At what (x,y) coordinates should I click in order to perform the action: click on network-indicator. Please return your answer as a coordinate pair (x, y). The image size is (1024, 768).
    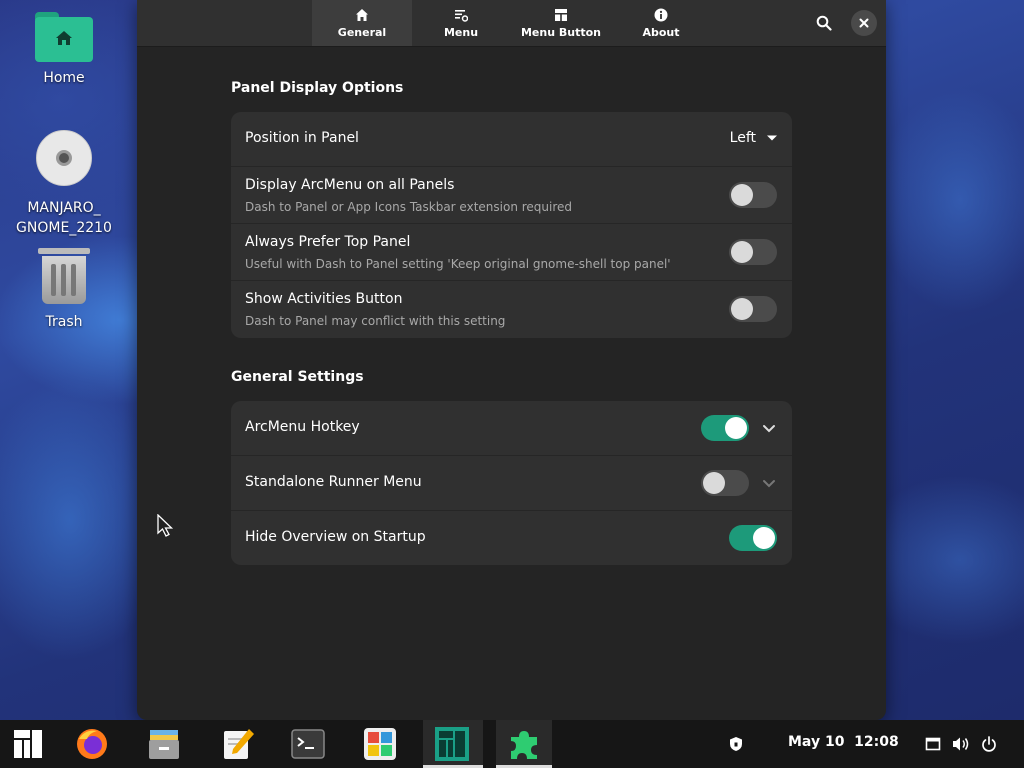
    Looking at the image, I should click on (933, 744).